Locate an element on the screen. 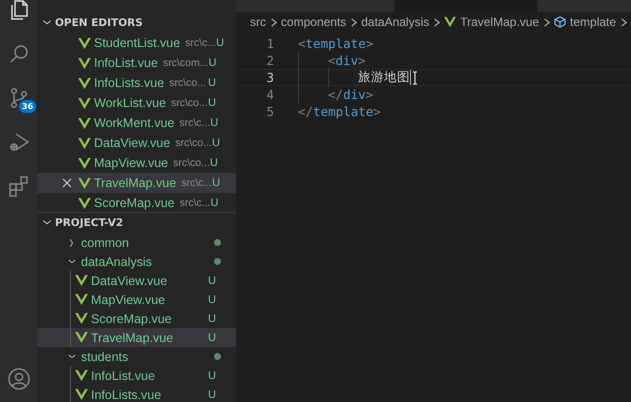  file-name: ScoreMap.vue is located at coordinates (134, 203).